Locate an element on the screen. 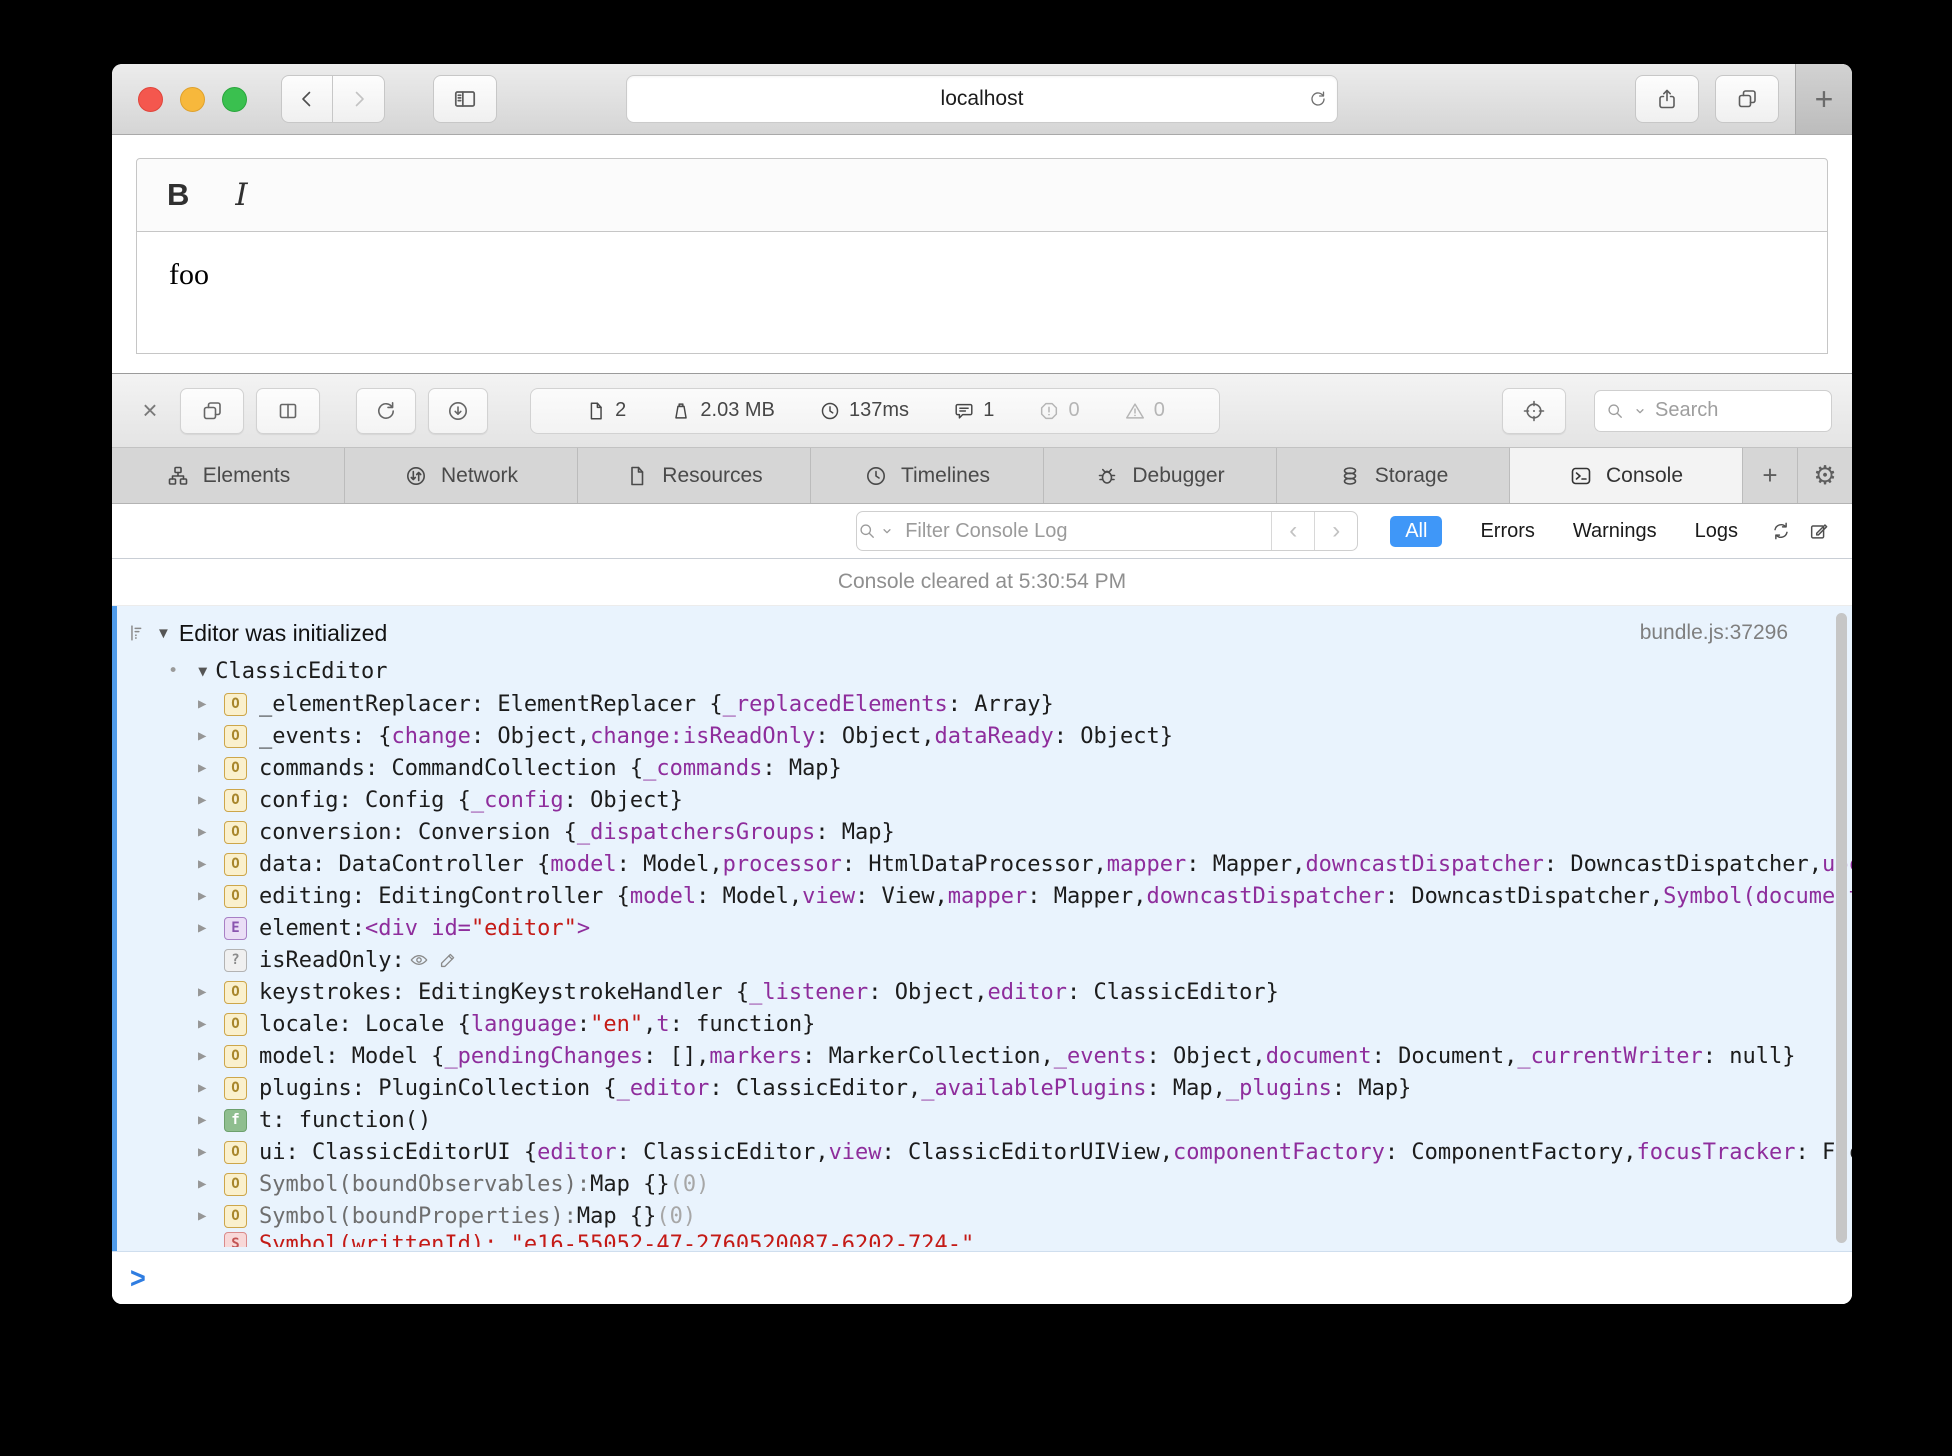  scope-all: All is located at coordinates (1416, 531).